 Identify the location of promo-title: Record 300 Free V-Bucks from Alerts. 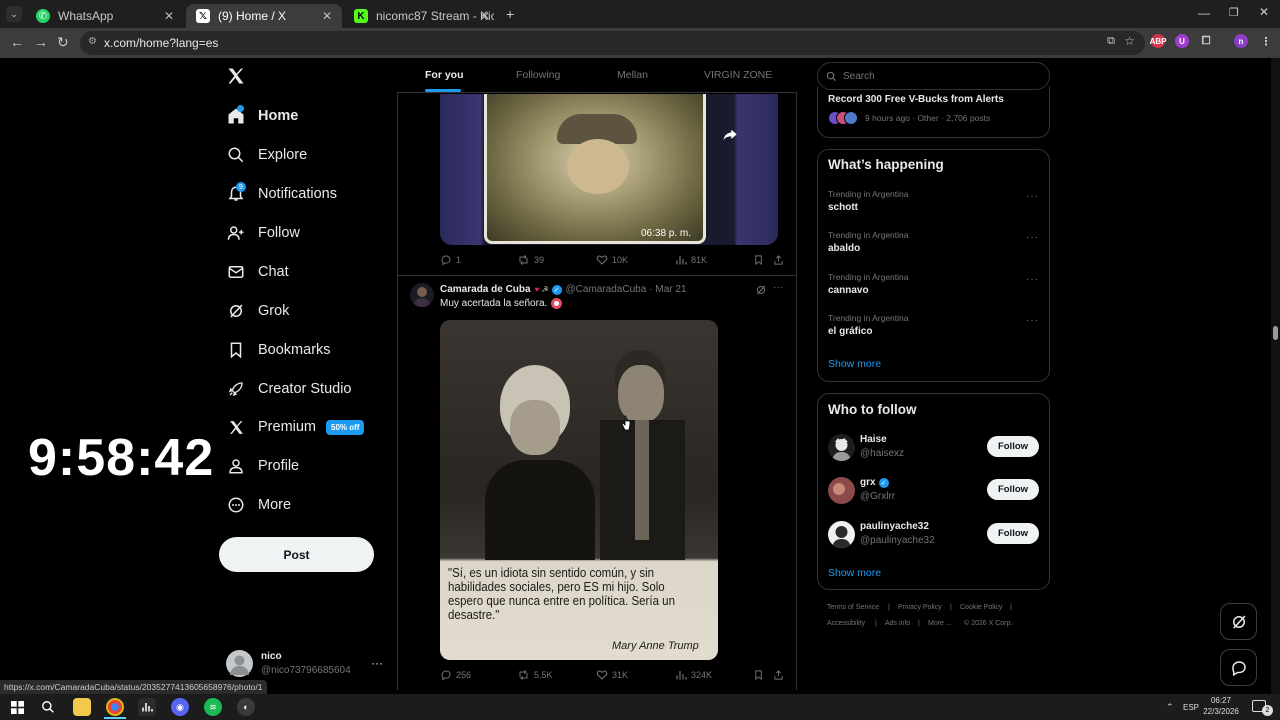
(916, 99).